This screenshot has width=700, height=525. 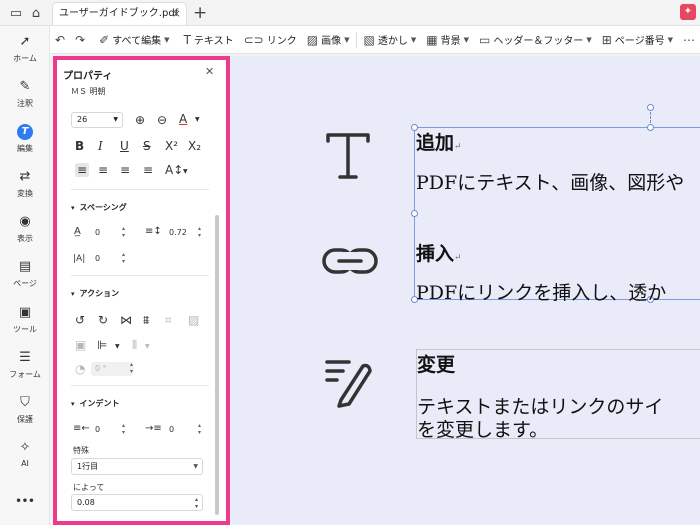 I want to click on undo-icon: ↶, so click(x=60, y=39).